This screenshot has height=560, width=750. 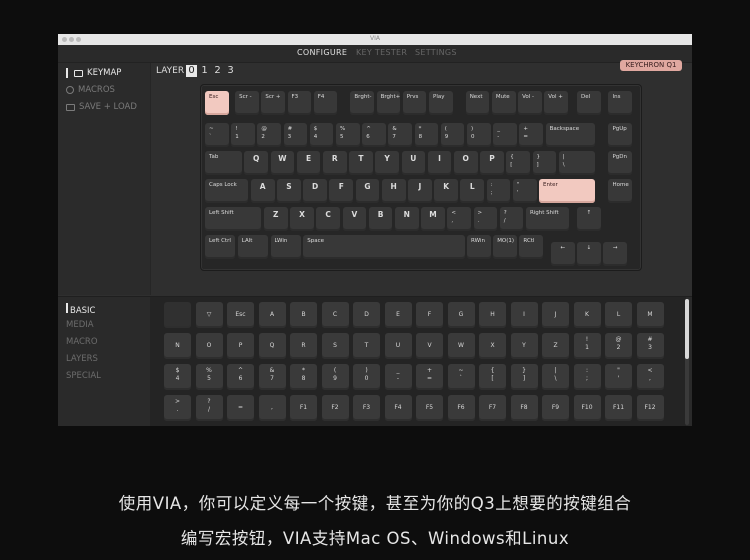 What do you see at coordinates (308, 163) in the screenshot?
I see `top-row-key: E` at bounding box center [308, 163].